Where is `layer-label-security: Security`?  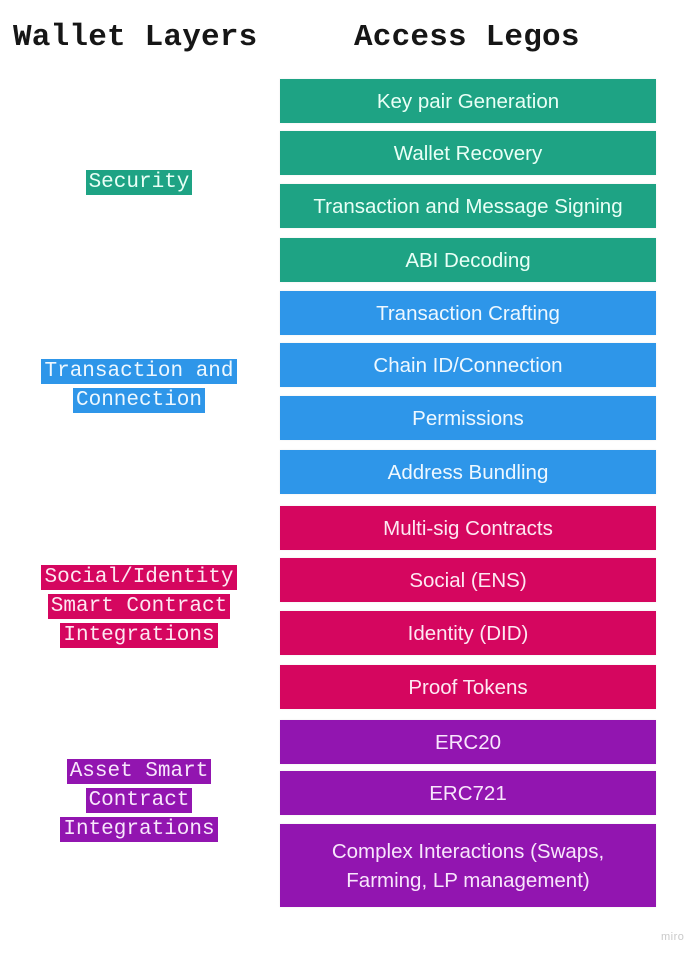 layer-label-security: Security is located at coordinates (139, 182).